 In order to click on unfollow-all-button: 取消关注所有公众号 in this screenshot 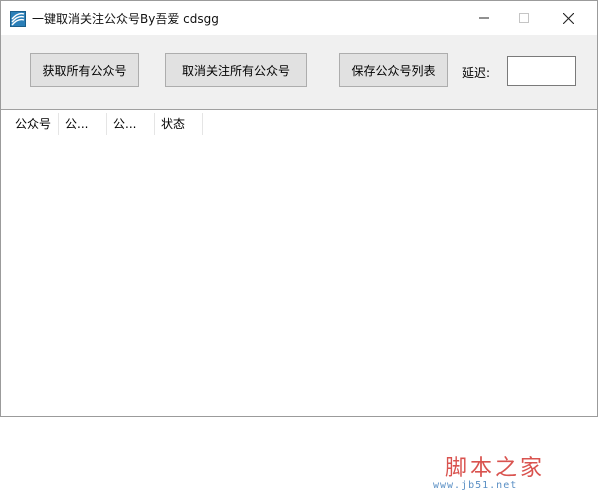, I will do `click(236, 70)`.